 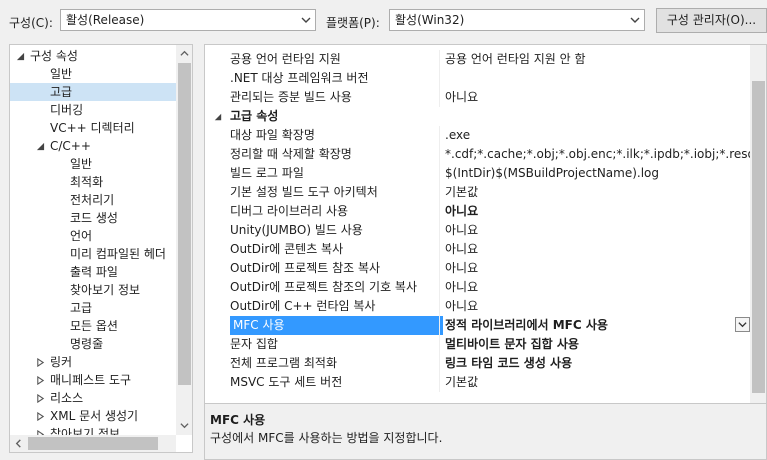 What do you see at coordinates (254, 344) in the screenshot?
I see `property-name: 문자 집합` at bounding box center [254, 344].